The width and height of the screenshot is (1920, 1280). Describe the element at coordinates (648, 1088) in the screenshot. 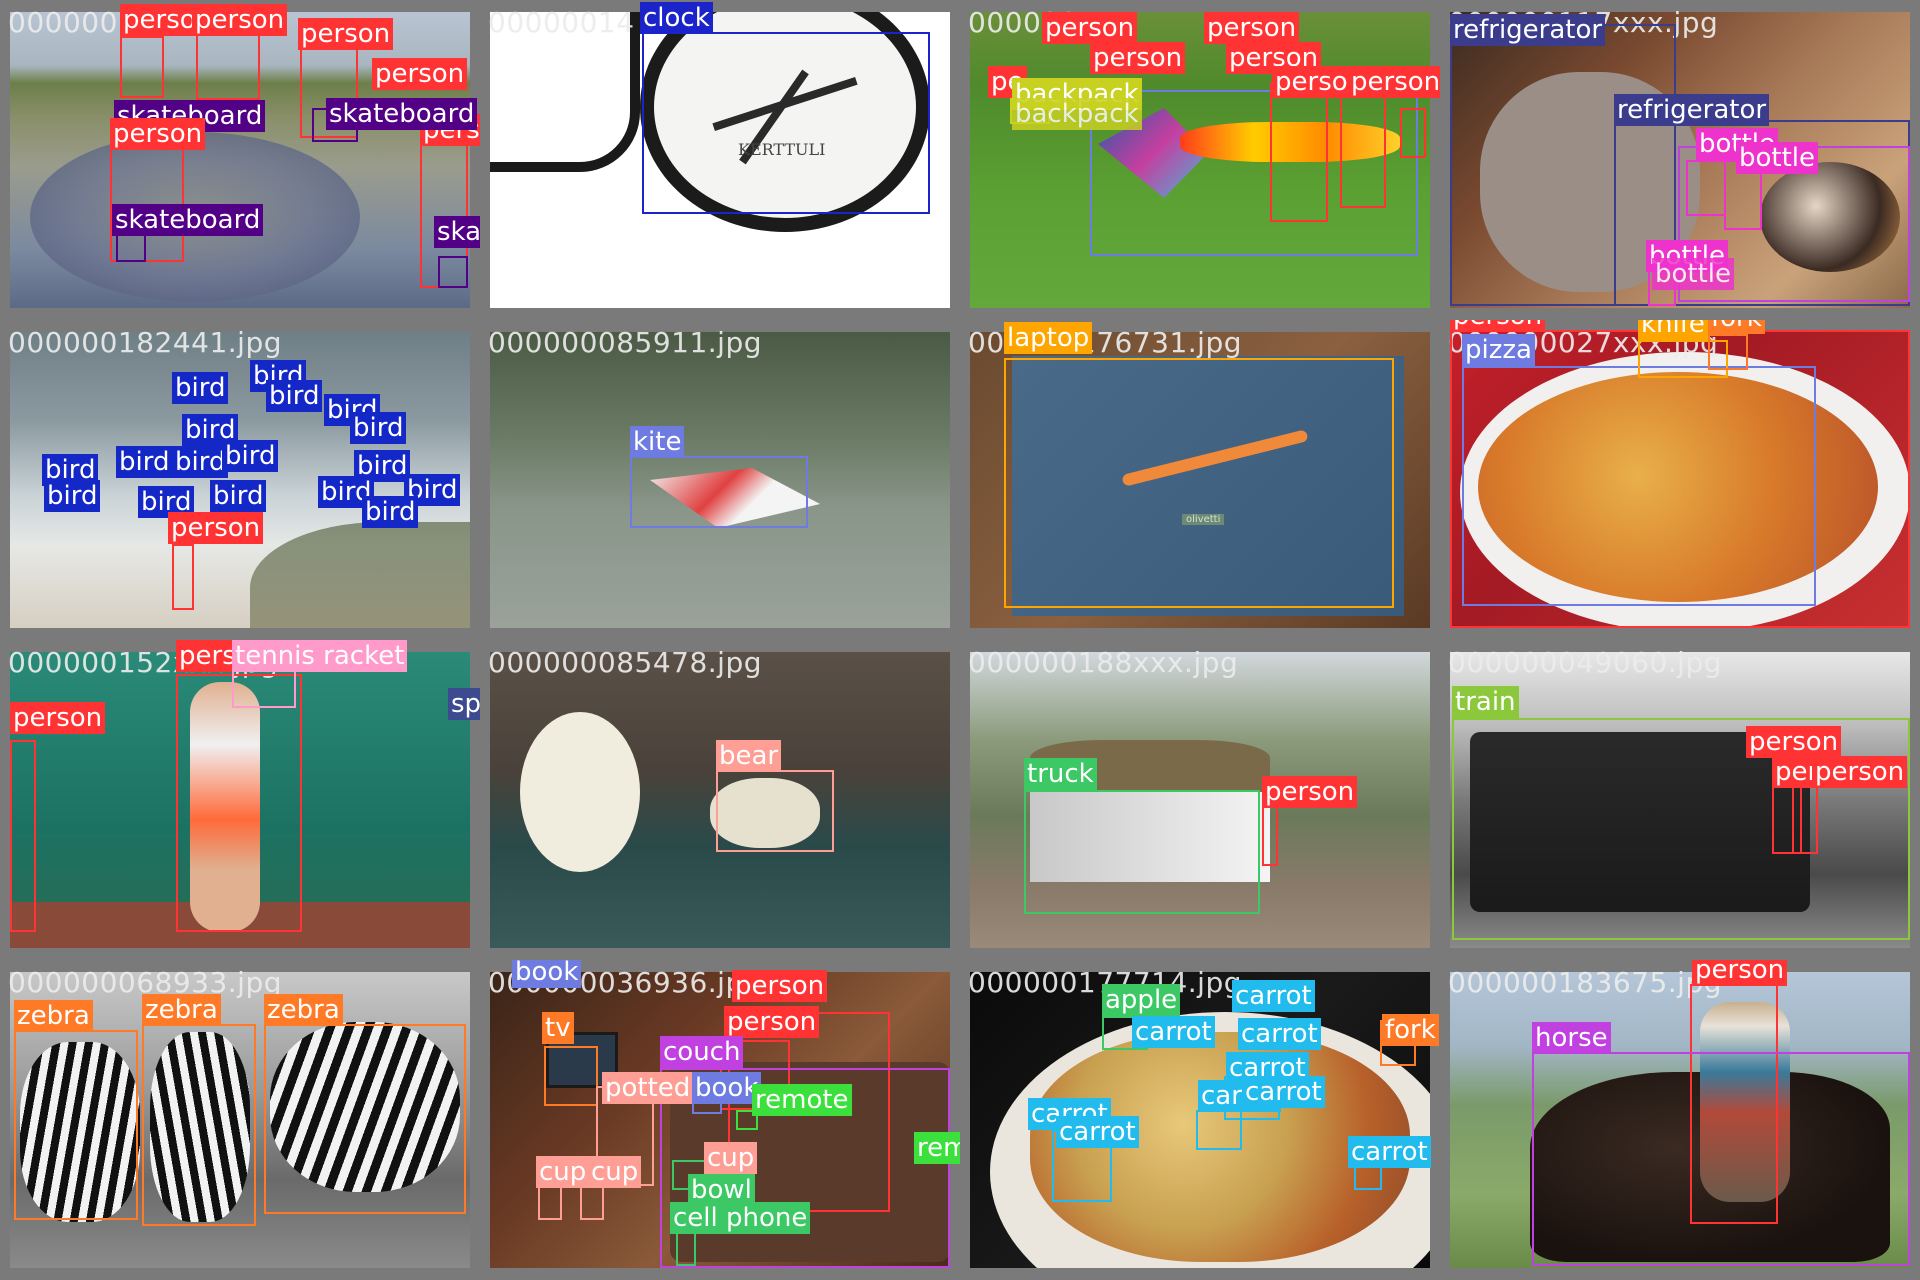

I see `label-potted-plant: potted` at that location.